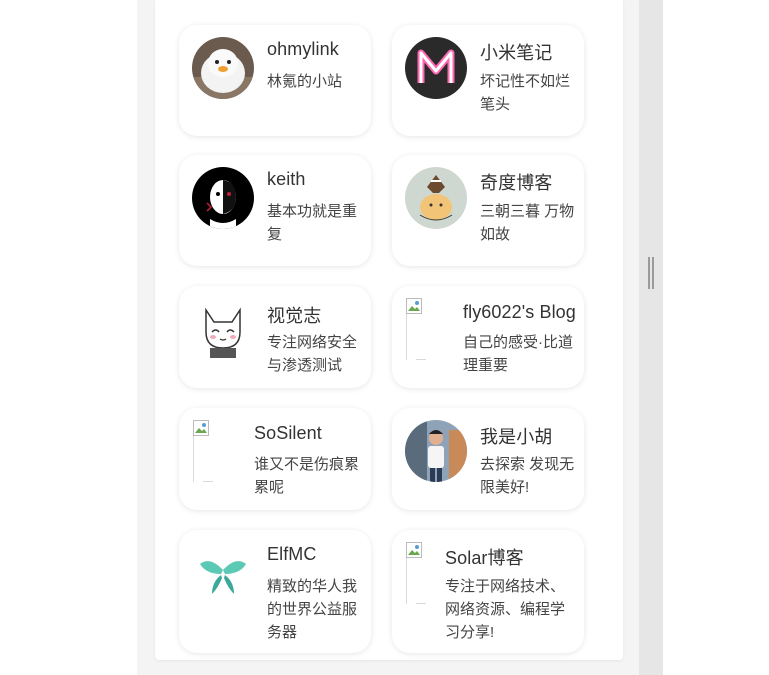 The width and height of the screenshot is (769, 675). Describe the element at coordinates (305, 81) in the screenshot. I see `link-desc: 林氪的小站` at that location.